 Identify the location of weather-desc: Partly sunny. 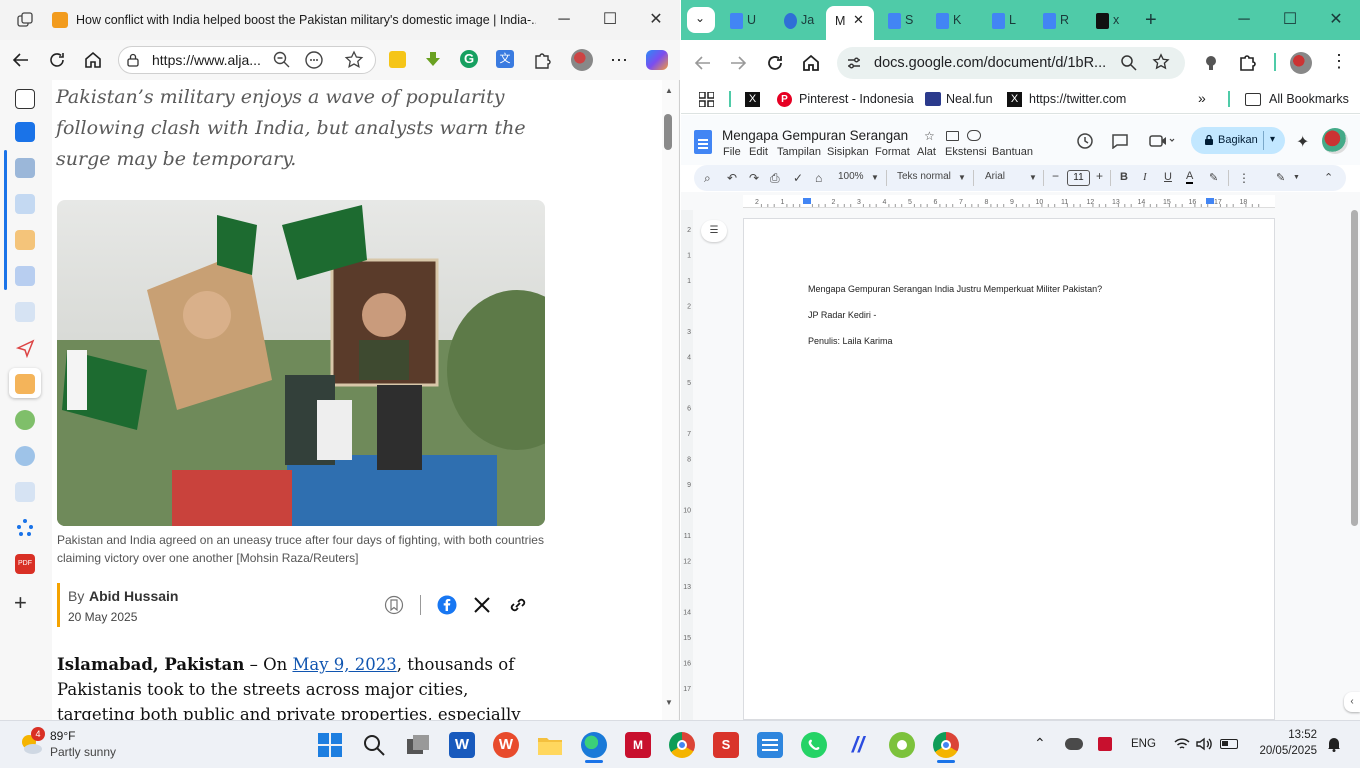
(83, 752).